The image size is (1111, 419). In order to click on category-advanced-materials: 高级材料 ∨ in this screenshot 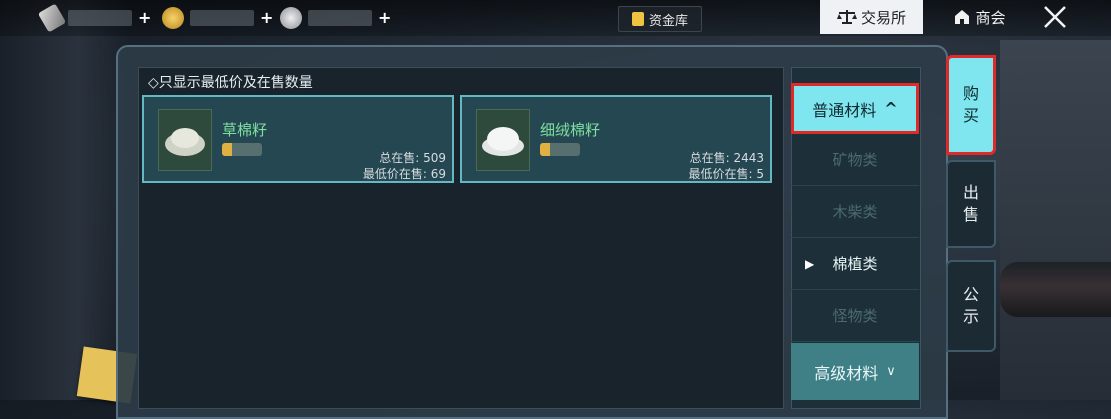, I will do `click(855, 371)`.